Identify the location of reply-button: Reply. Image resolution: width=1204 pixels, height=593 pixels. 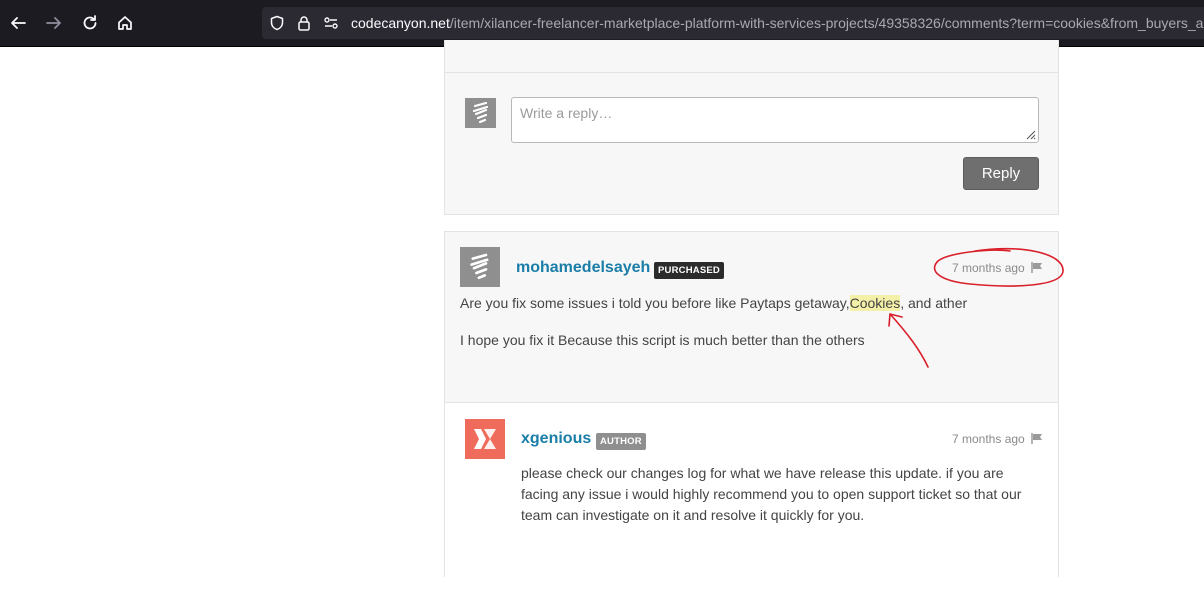
(1001, 173).